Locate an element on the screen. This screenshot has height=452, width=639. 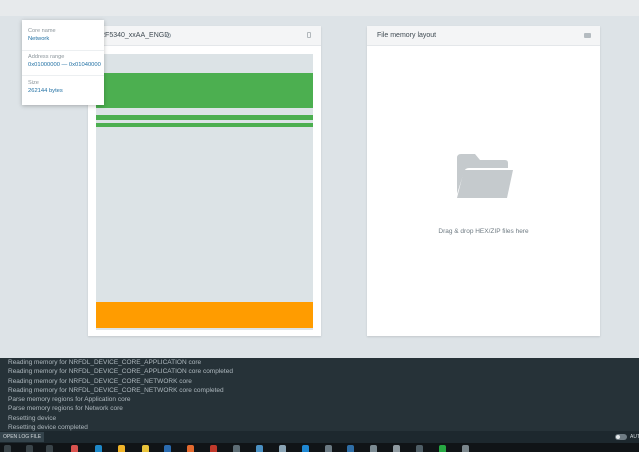
red-app-icon is located at coordinates (74, 448).